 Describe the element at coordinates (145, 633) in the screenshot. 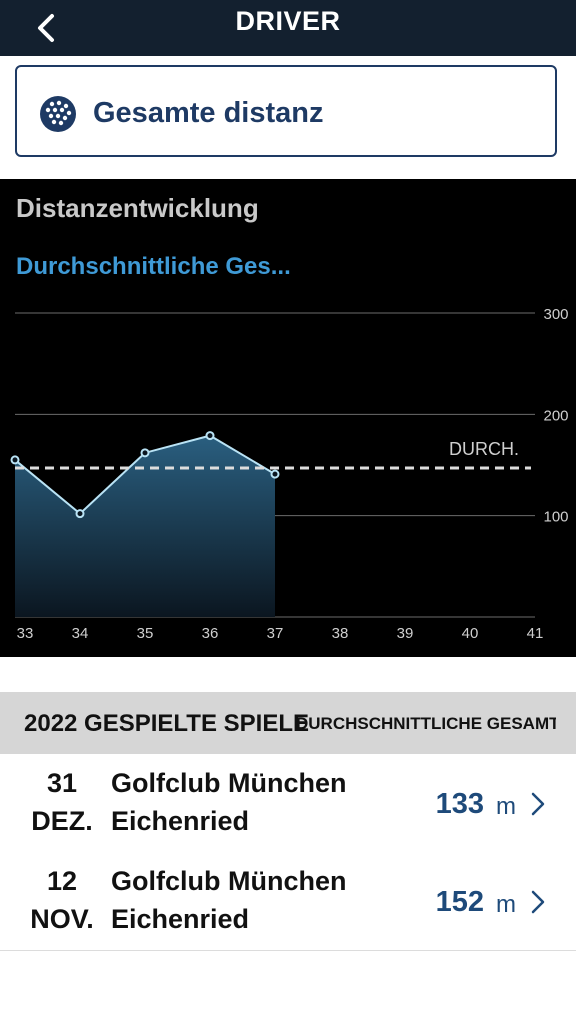

I see `x-tick-label: 35` at that location.